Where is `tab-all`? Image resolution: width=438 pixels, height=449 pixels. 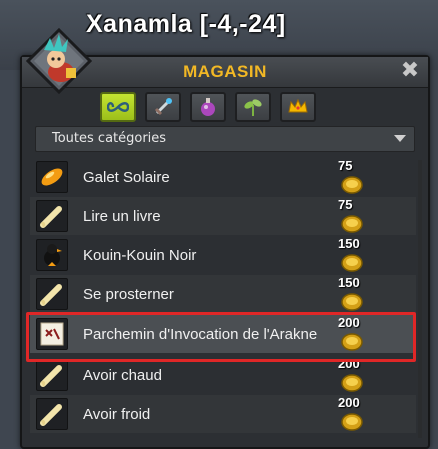
tab-all is located at coordinates (118, 107).